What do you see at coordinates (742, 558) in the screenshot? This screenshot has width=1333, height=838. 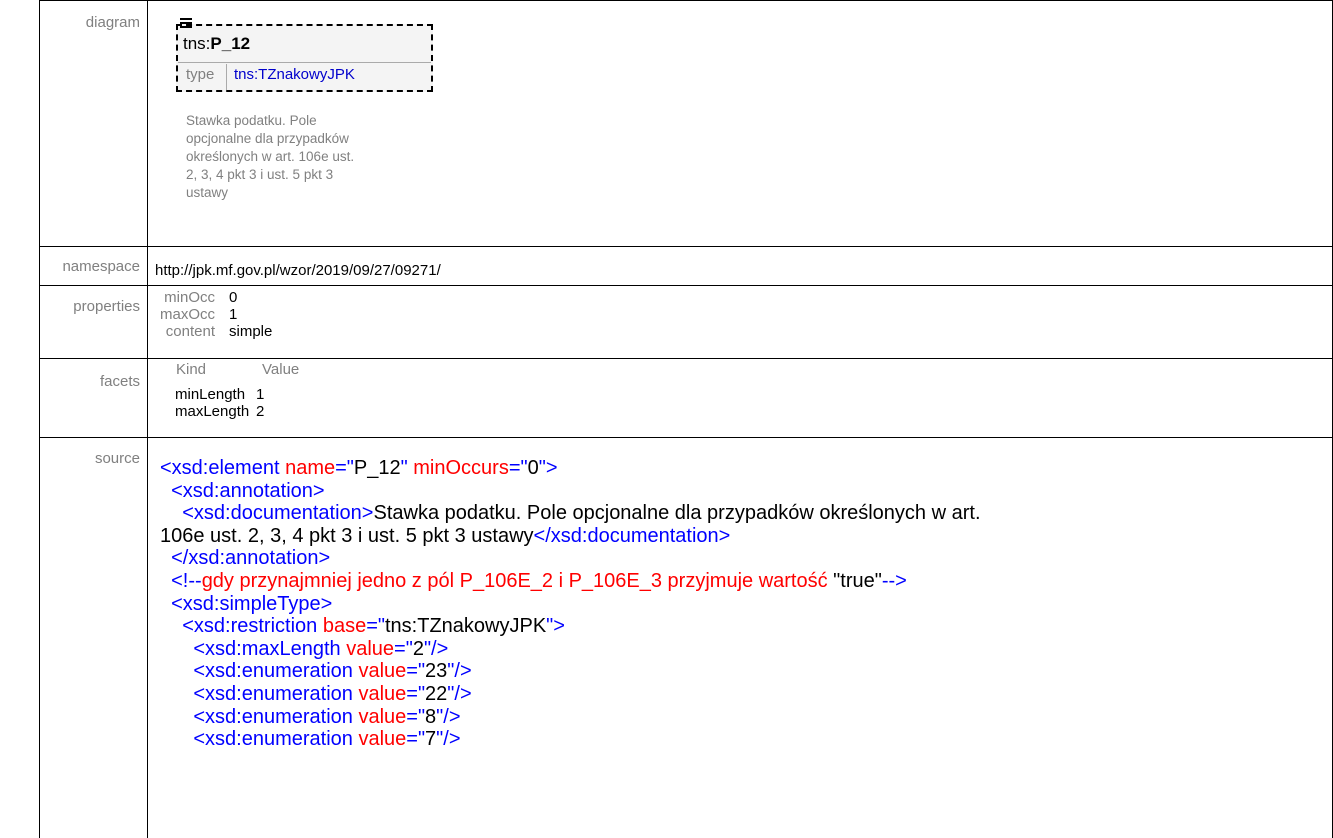 I see `source-line: </xsd:annotation>` at bounding box center [742, 558].